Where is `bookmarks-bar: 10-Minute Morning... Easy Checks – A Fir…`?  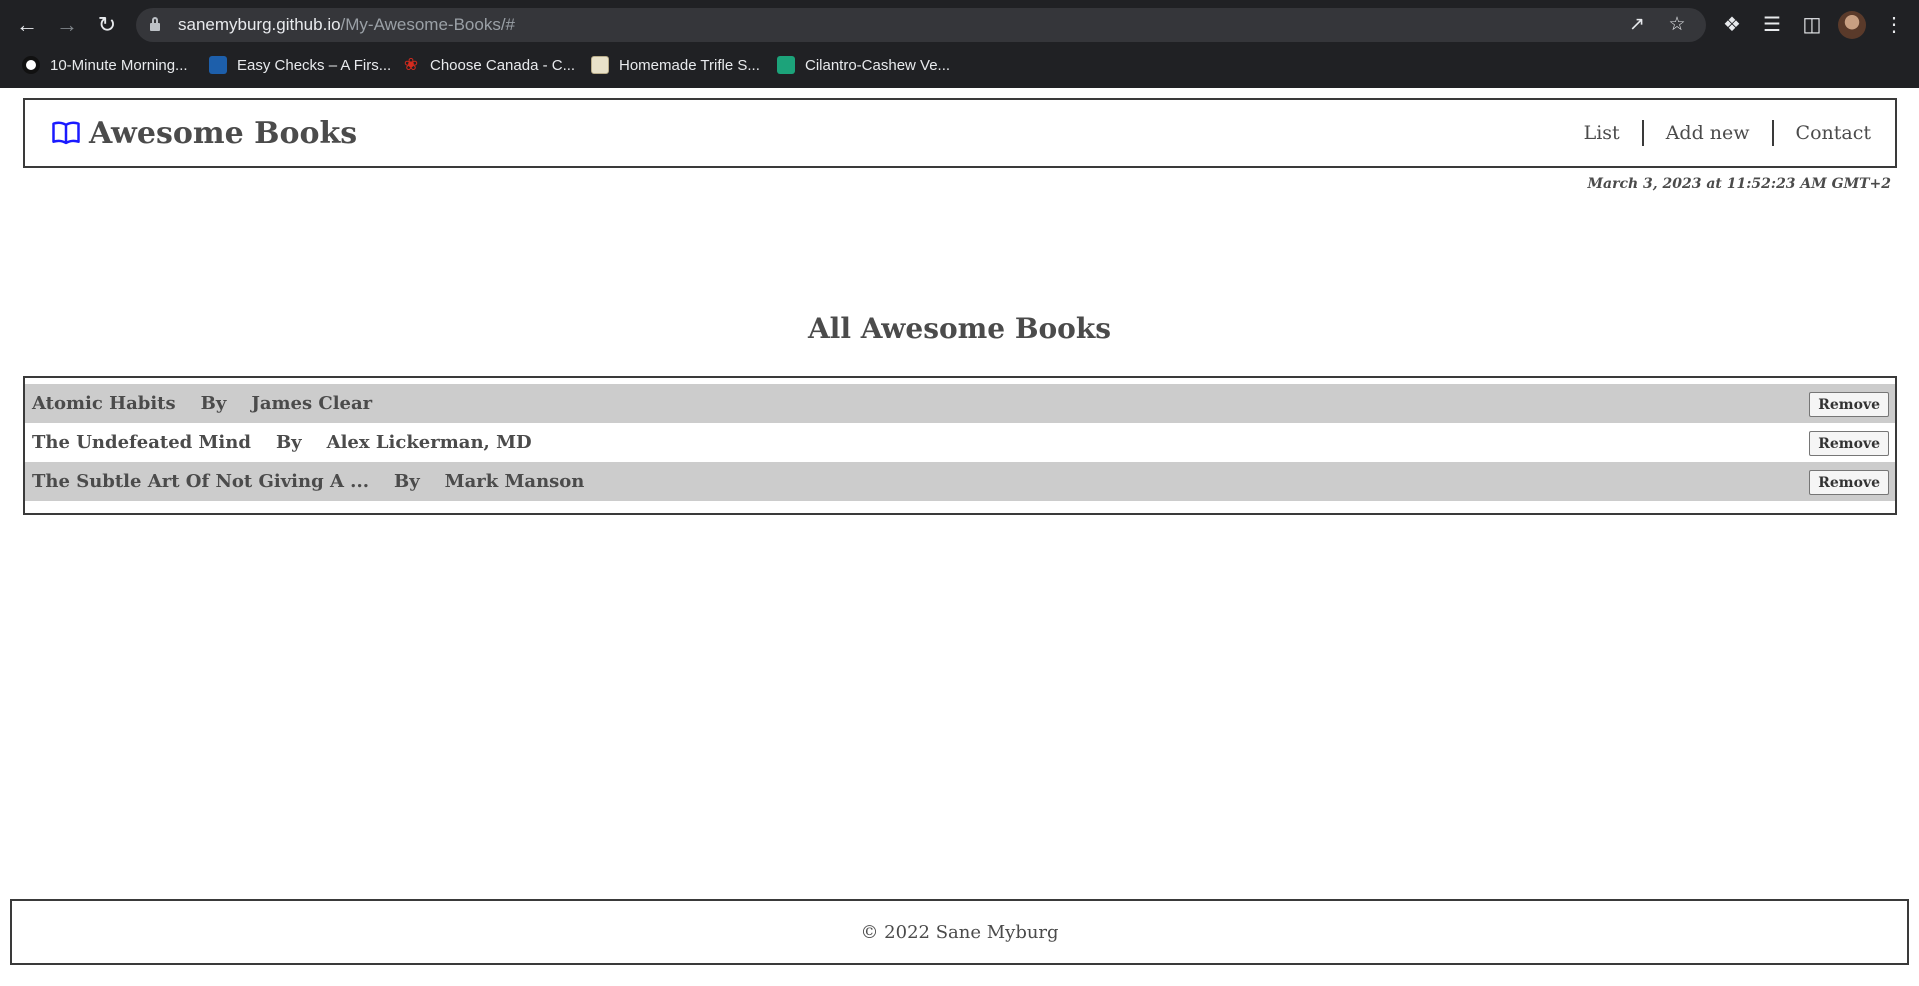
bookmarks-bar: 10-Minute Morning... Easy Checks – A Fir… is located at coordinates (959, 69).